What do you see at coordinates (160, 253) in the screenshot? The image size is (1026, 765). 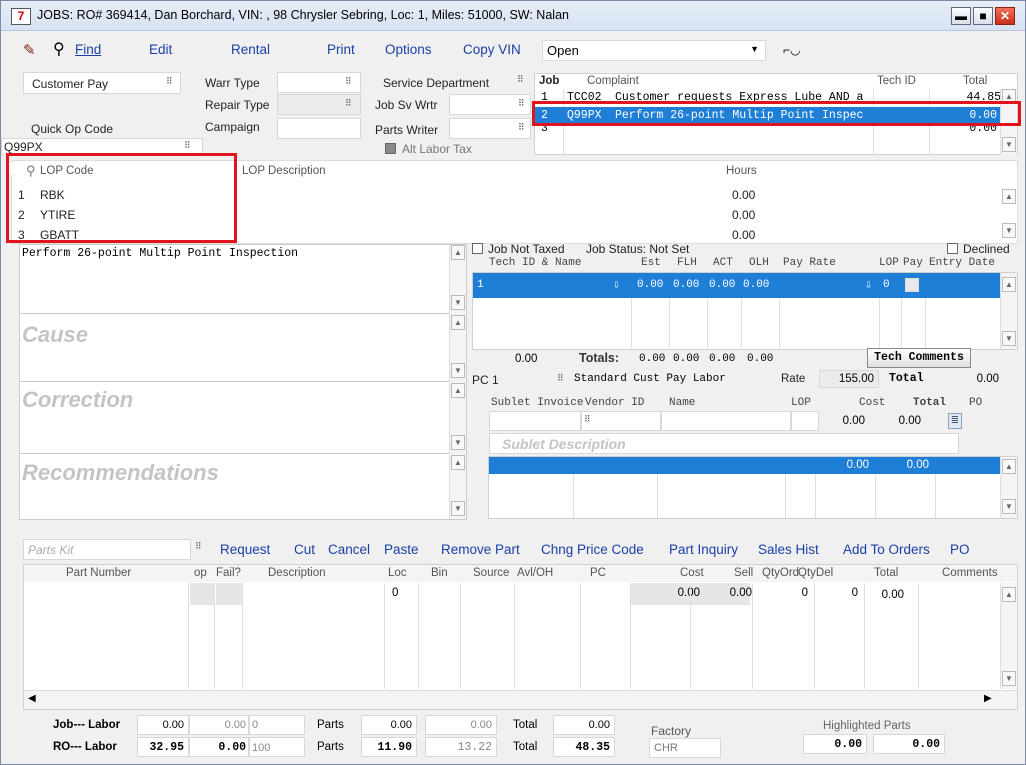 I see `complaint-text: Perform 26-point Multip Point Inspection` at bounding box center [160, 253].